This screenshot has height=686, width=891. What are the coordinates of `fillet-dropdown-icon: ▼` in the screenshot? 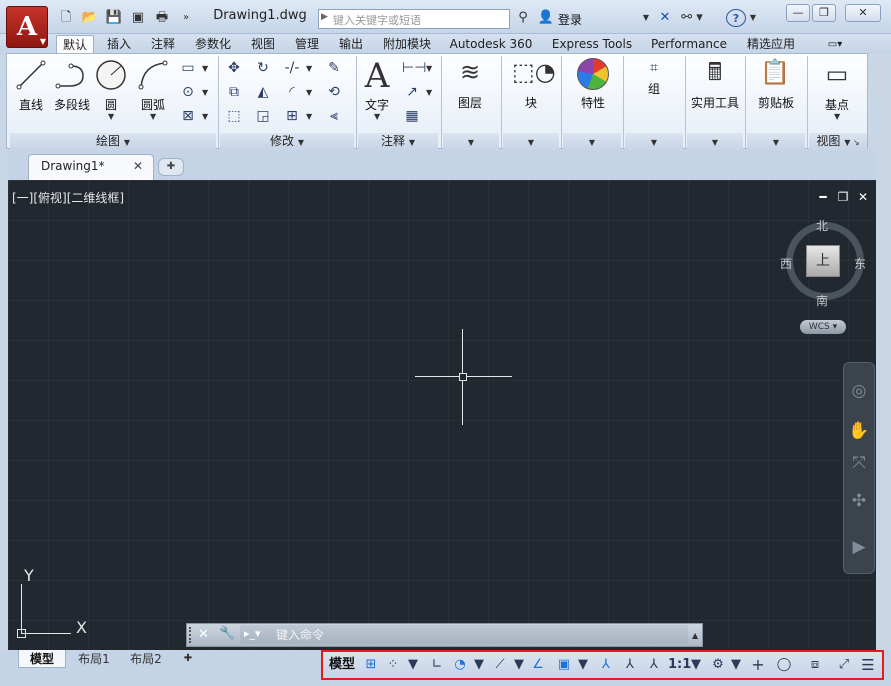 It's located at (309, 92).